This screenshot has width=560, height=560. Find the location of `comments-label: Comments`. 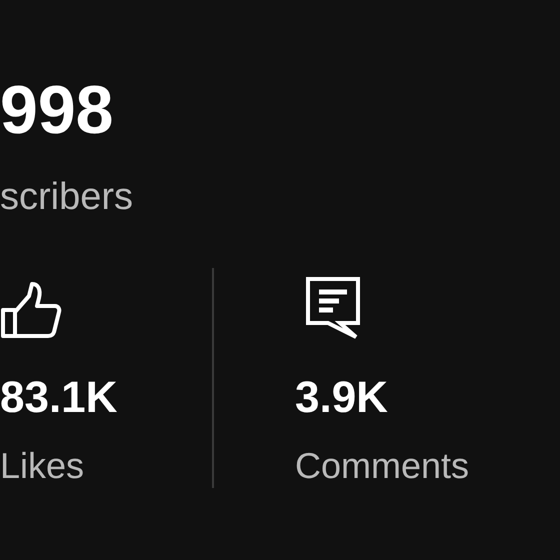

comments-label: Comments is located at coordinates (382, 466).